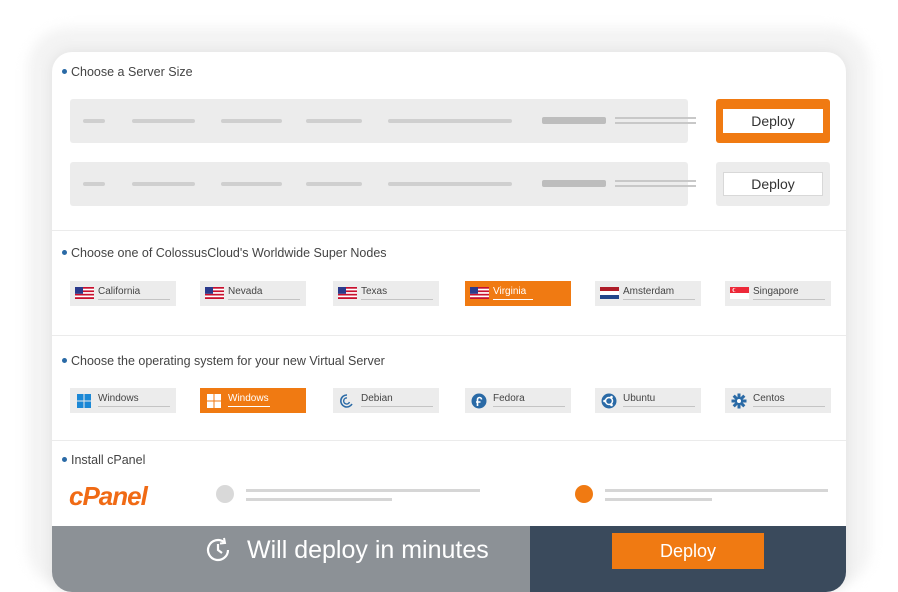  I want to click on footer-deploy-button: Deploy, so click(688, 551).